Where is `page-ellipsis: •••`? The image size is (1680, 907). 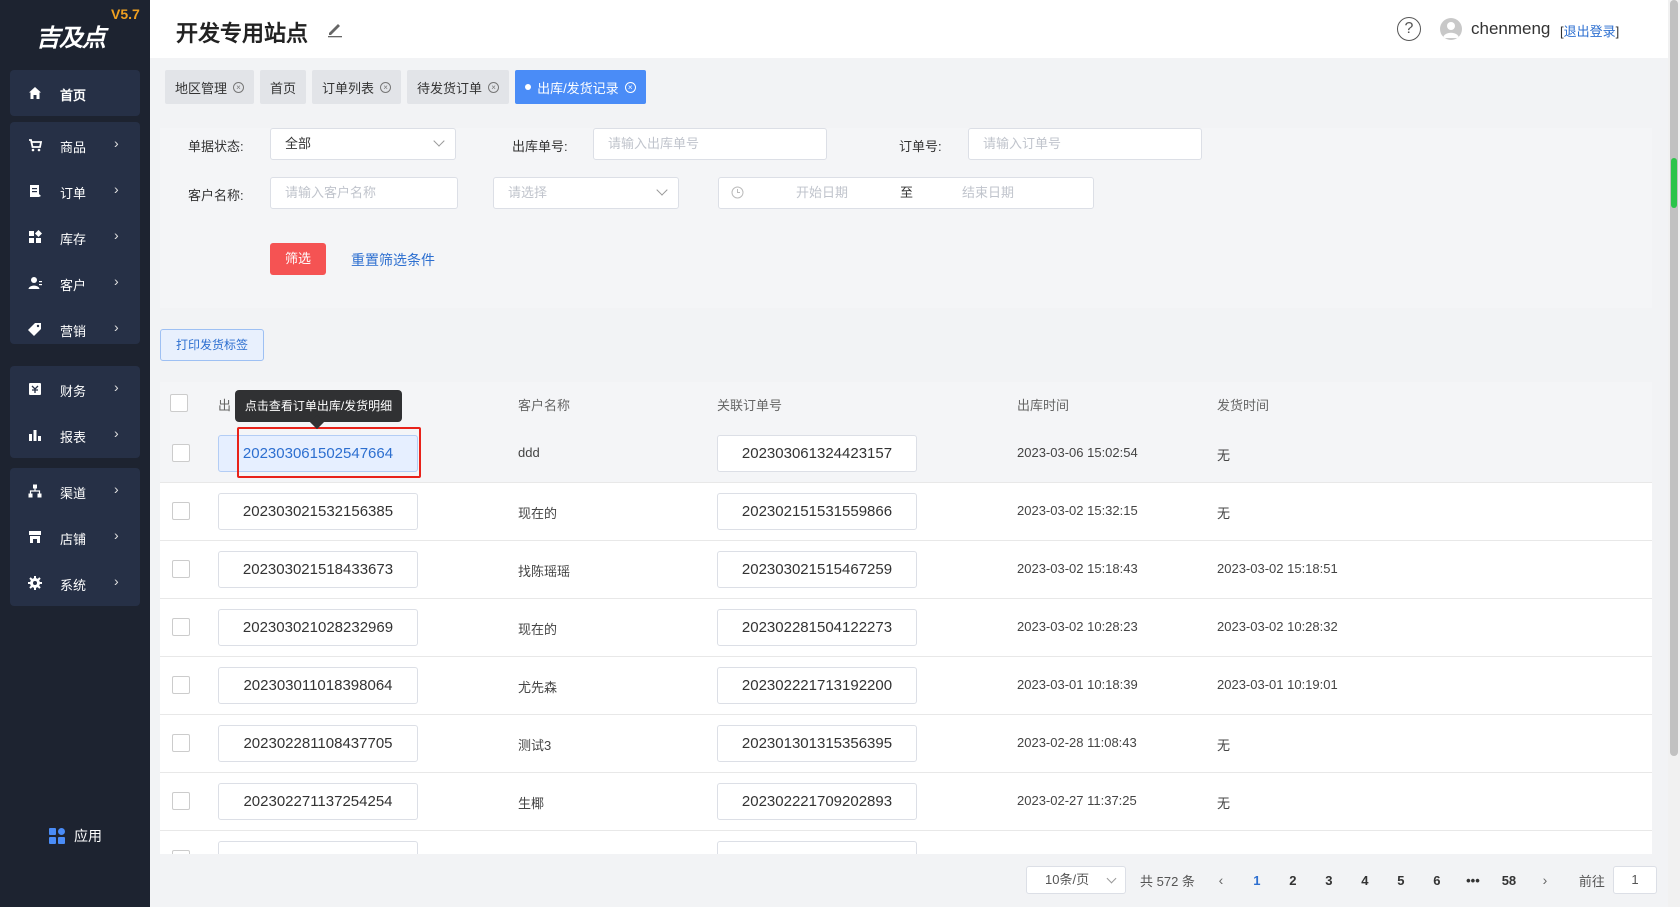
page-ellipsis: ••• is located at coordinates (1473, 880).